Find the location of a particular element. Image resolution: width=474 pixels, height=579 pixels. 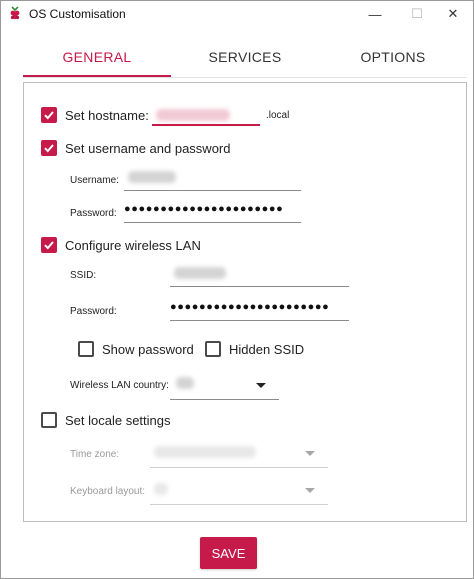

minimize-button: — is located at coordinates (375, 14).